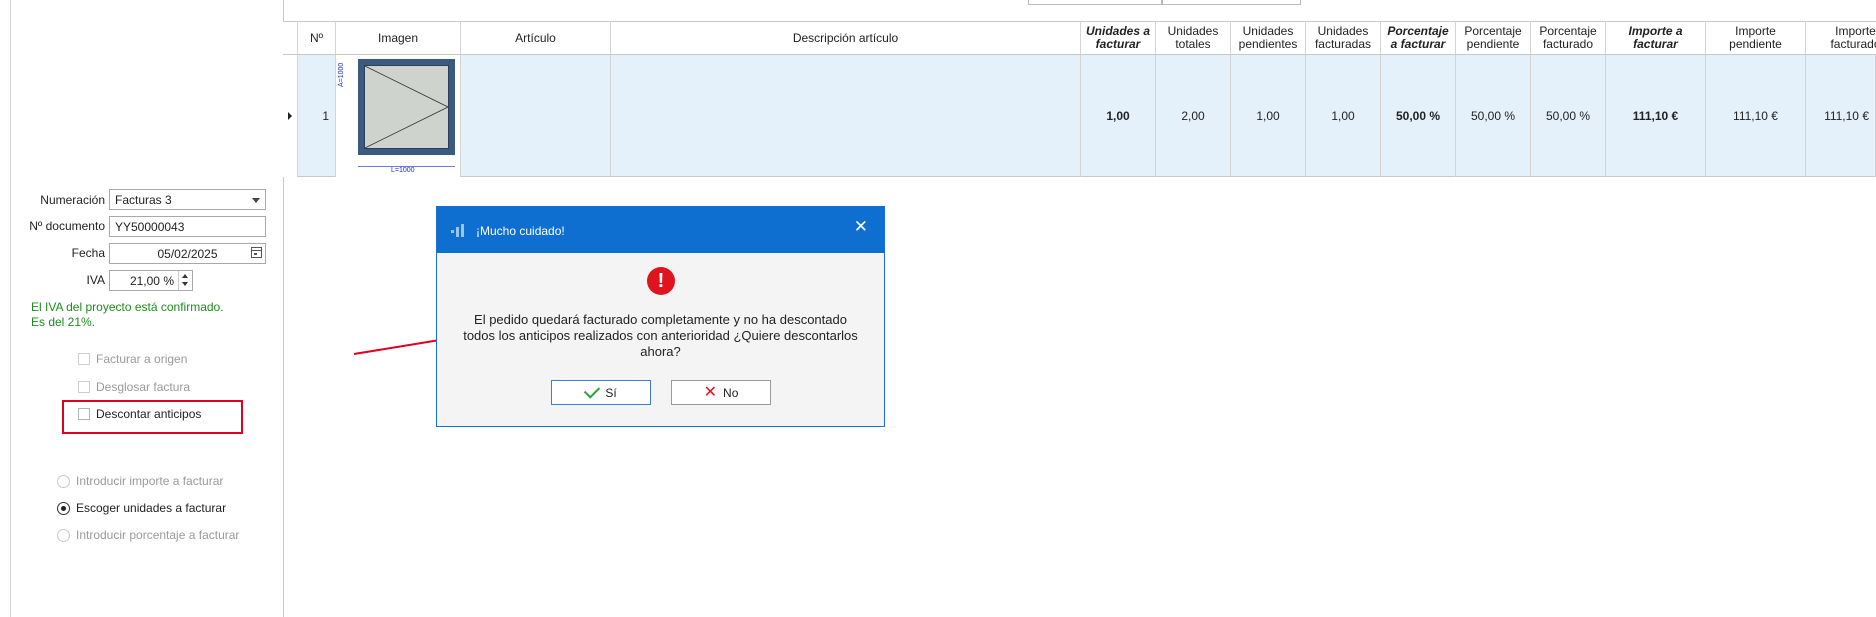 Image resolution: width=1876 pixels, height=617 pixels. Describe the element at coordinates (127, 307) in the screenshot. I see `iva-note-line-1: El IVA del proyecto está confirmado.` at that location.